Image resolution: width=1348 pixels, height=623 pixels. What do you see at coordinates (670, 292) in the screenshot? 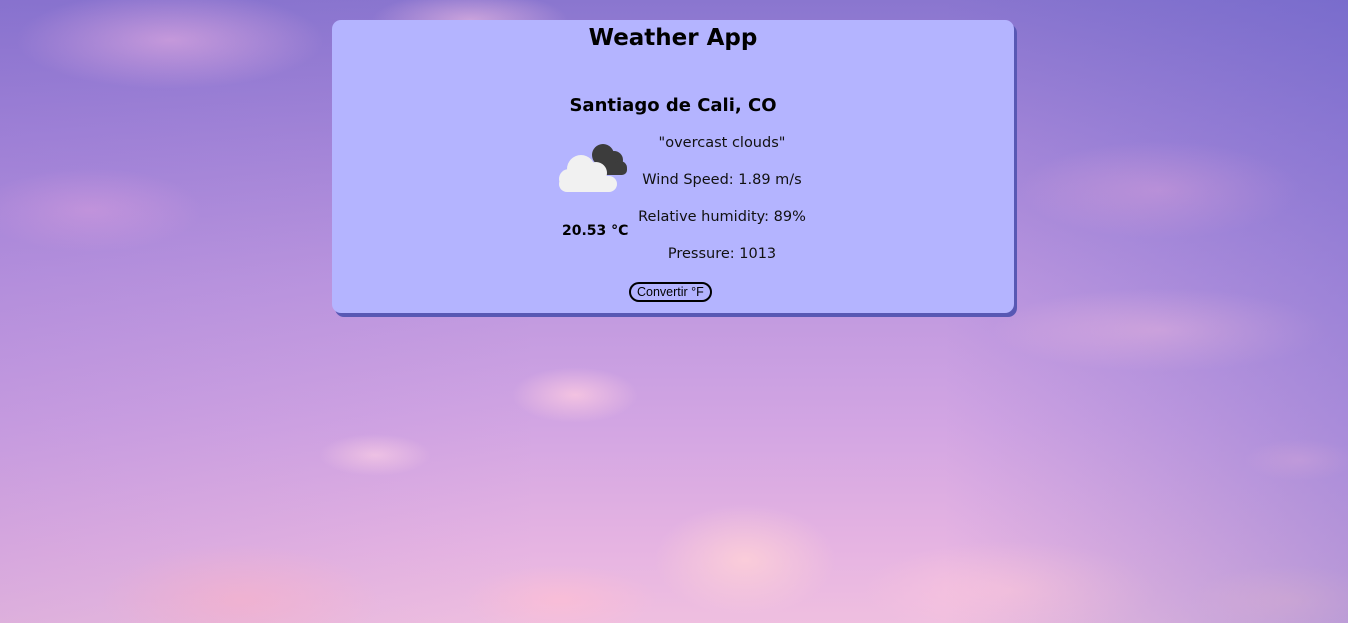
I see `convert-unit-button: Convertir °F` at bounding box center [670, 292].